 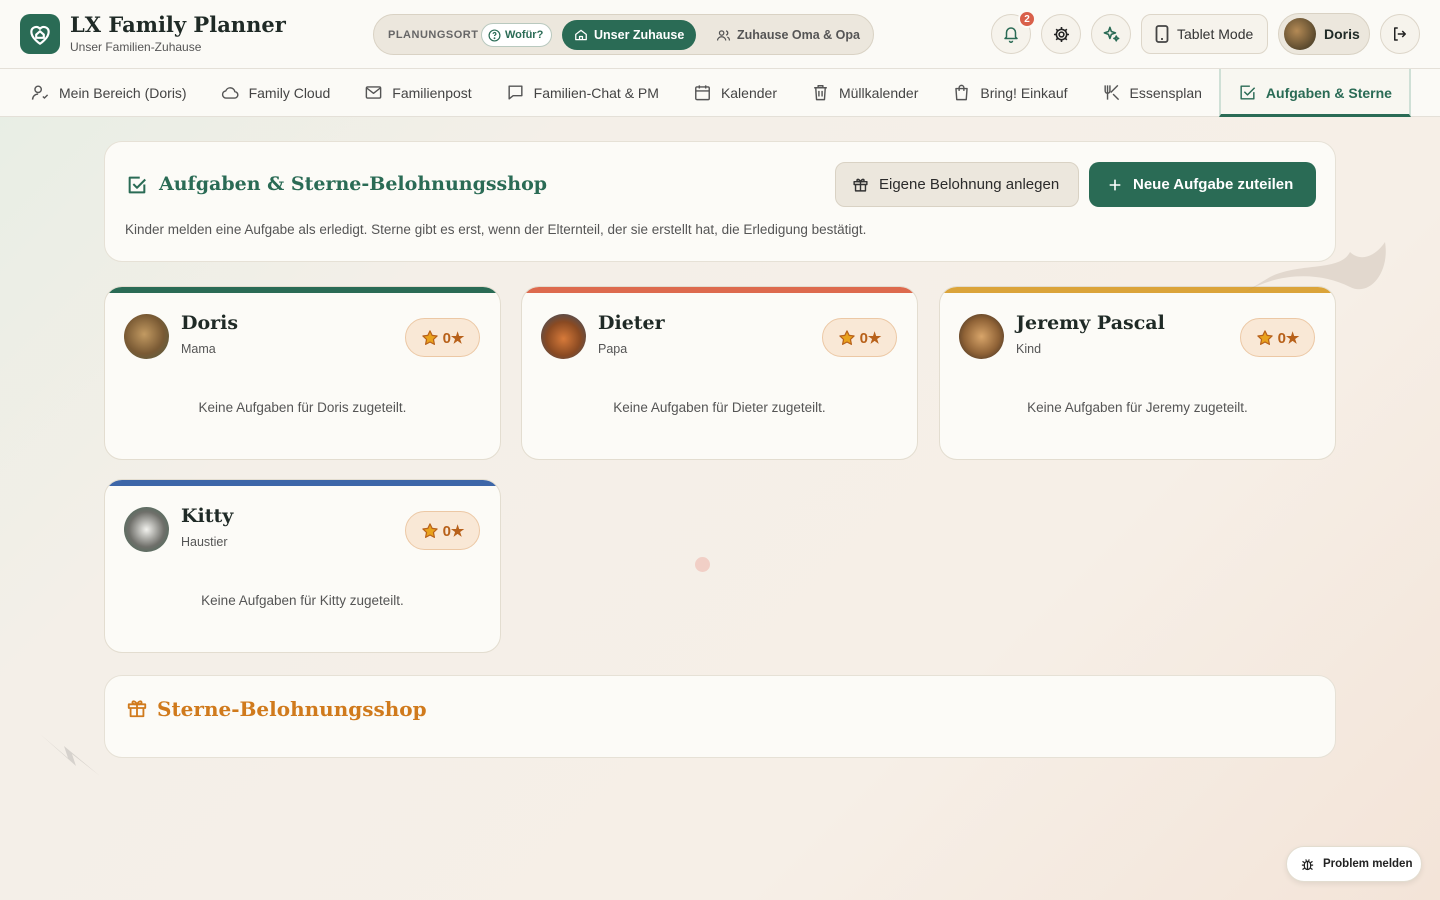 I want to click on user-name: Doris, so click(x=1342, y=34).